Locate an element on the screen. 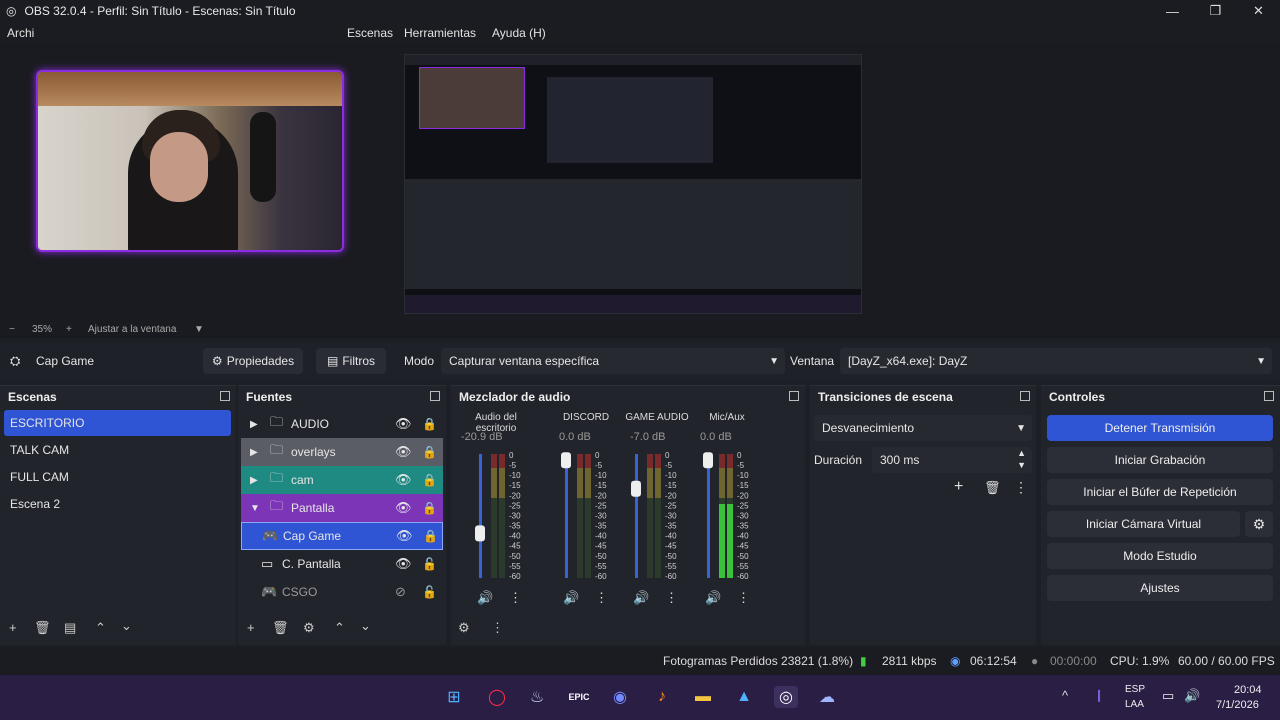 Image resolution: width=1280 pixels, height=720 pixels. minimize-button: — is located at coordinates (1172, 11).